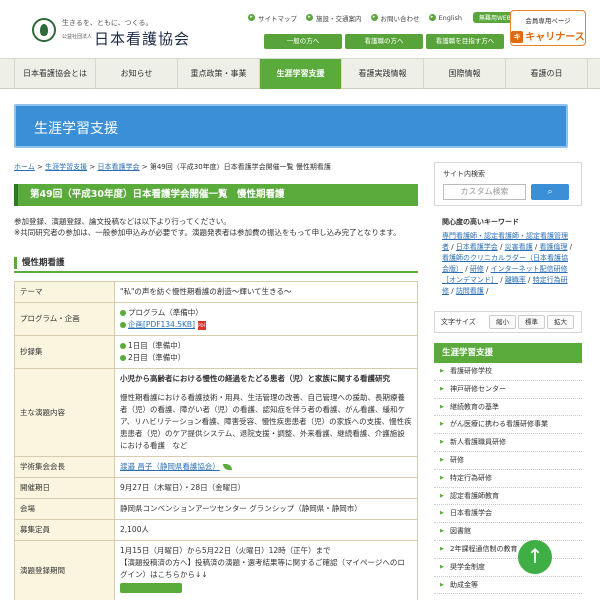  I want to click on sidebar-nav-title: 生涯学習支援, so click(508, 353).